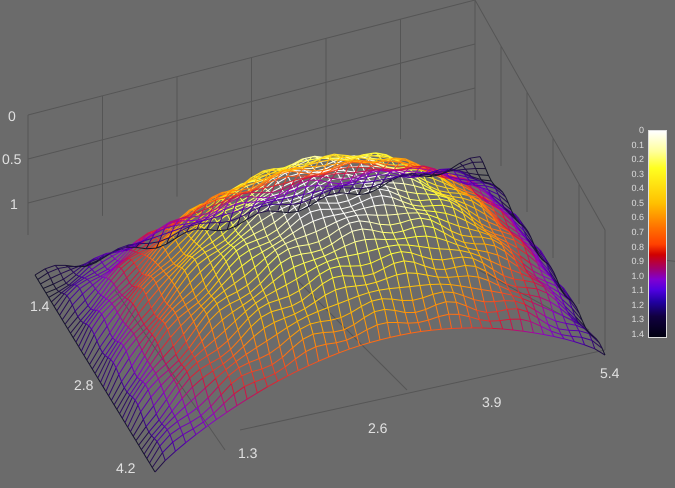 Image resolution: width=675 pixels, height=488 pixels. Describe the element at coordinates (492, 402) in the screenshot. I see `x-axis-tick-label: 3.9` at that location.